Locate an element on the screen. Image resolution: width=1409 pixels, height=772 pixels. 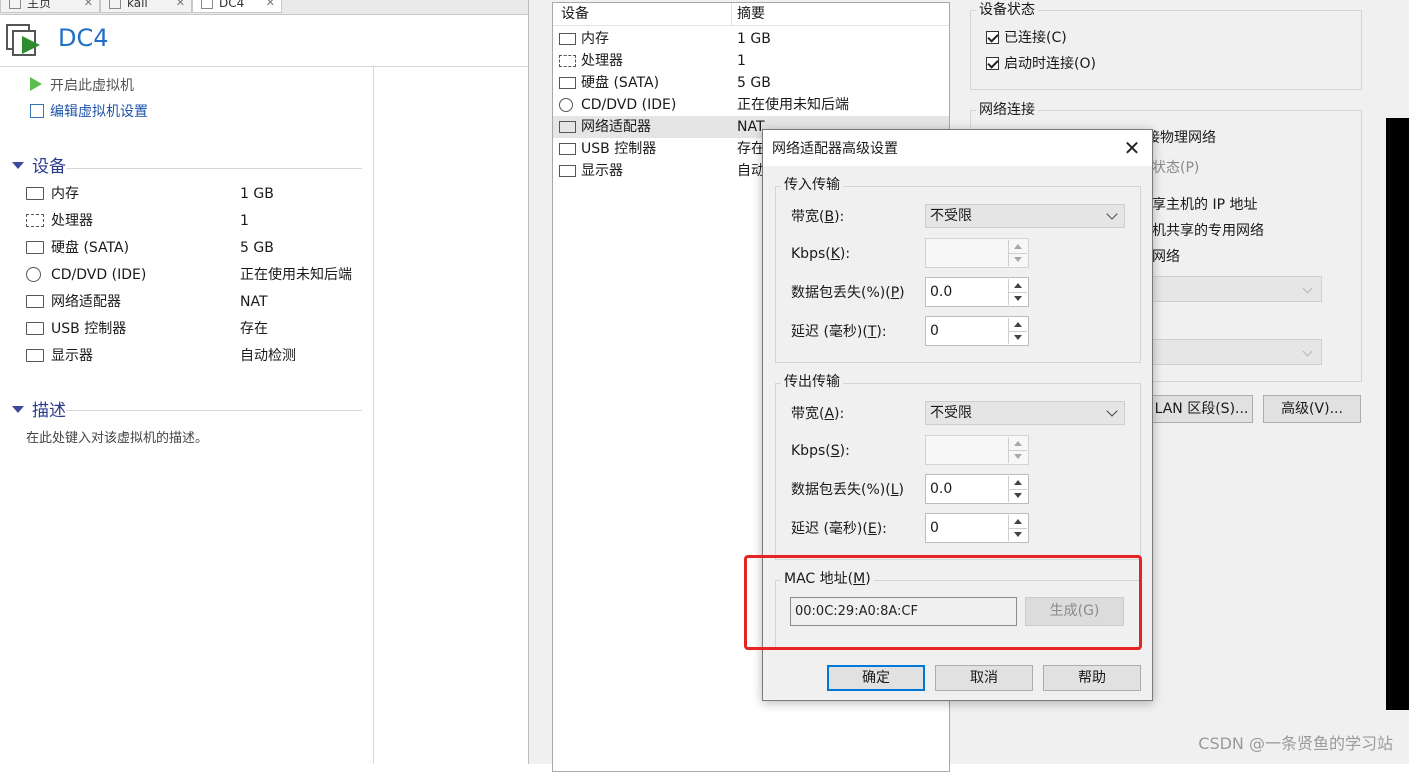
device-row-network: 网络适配器 NAT is located at coordinates (201, 302).